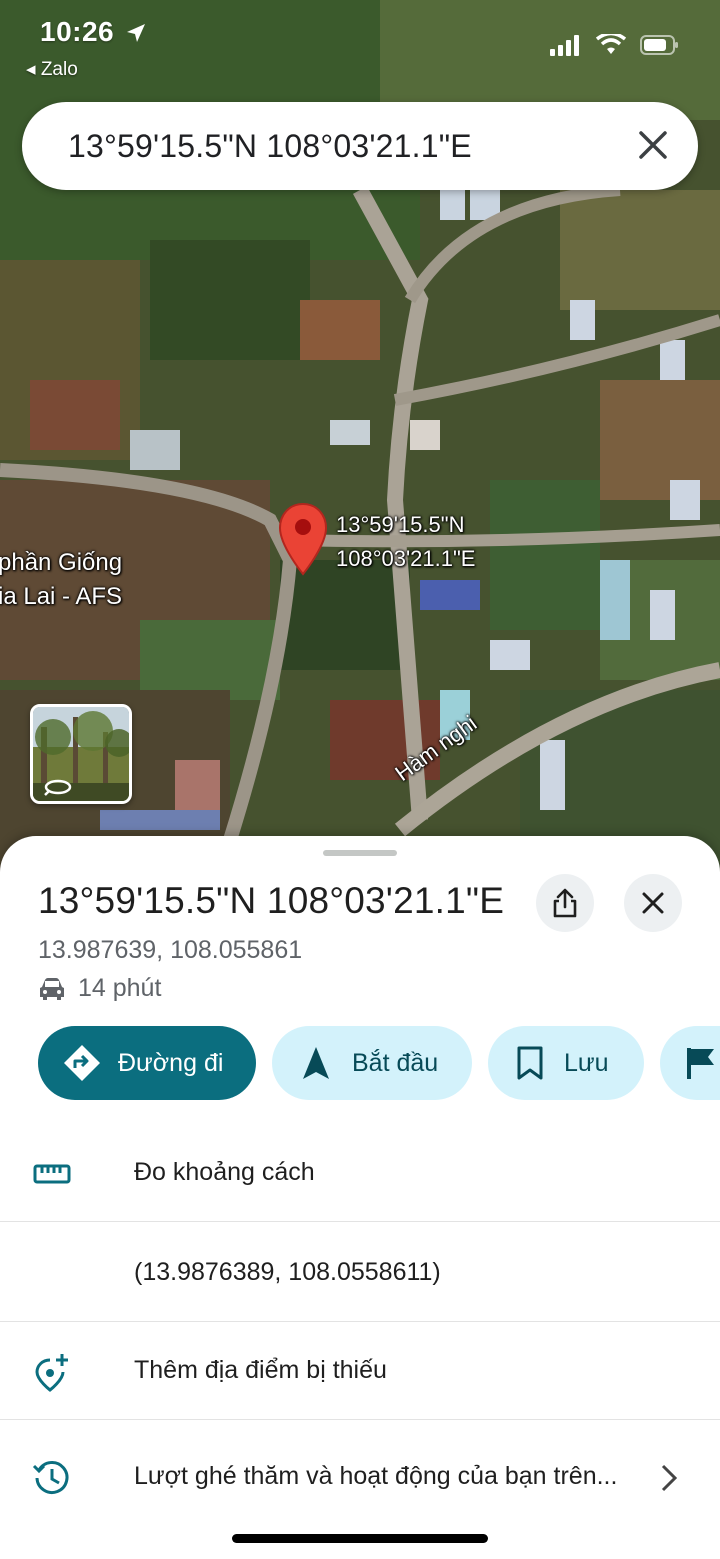 Image resolution: width=720 pixels, height=1559 pixels. I want to click on measure-distance-row: Đo khoảng cách, so click(360, 1174).